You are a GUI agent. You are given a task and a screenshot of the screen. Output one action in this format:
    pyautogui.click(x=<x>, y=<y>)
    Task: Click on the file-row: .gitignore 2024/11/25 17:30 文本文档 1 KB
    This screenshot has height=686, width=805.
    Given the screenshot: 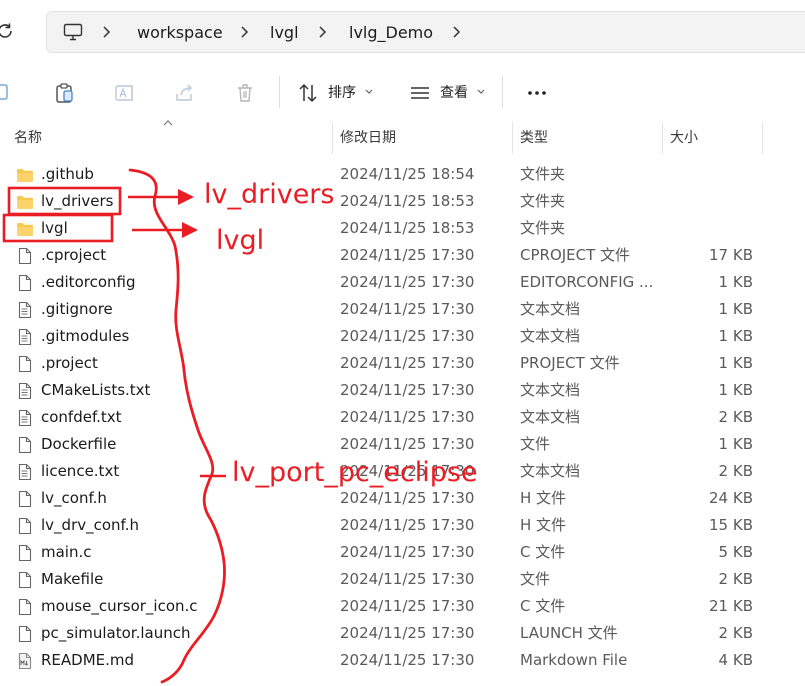 What is the action you would take?
    pyautogui.click(x=402, y=309)
    